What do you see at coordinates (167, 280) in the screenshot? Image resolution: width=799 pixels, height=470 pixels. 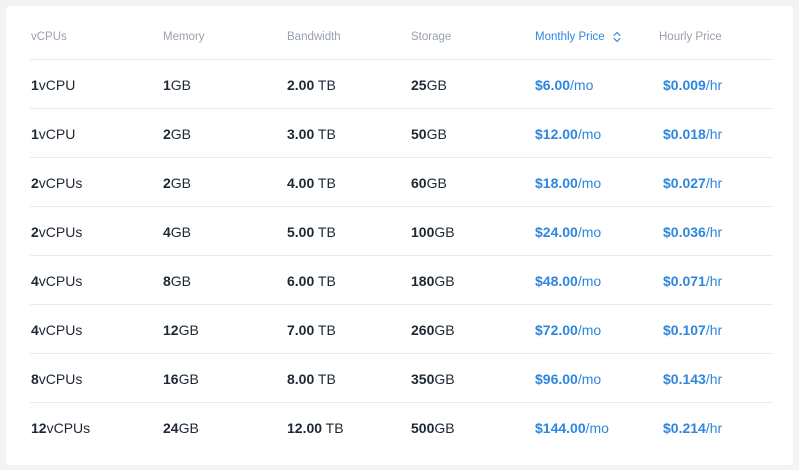 I see `value-number: 8` at bounding box center [167, 280].